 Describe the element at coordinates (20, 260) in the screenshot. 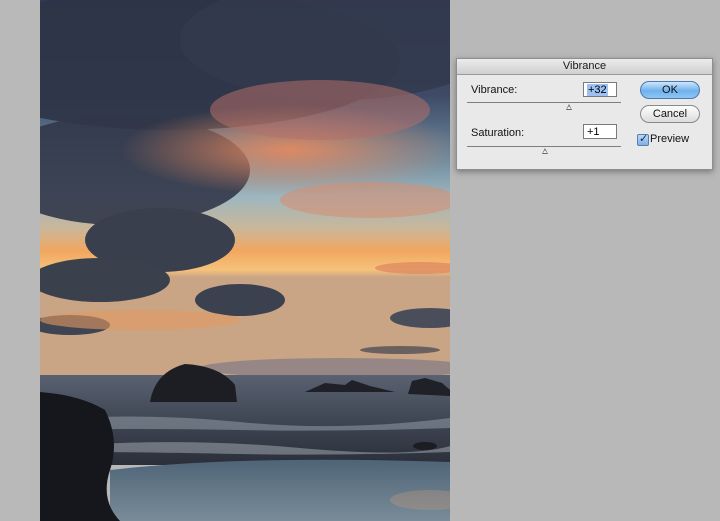

I see `canvas-left-margin` at that location.